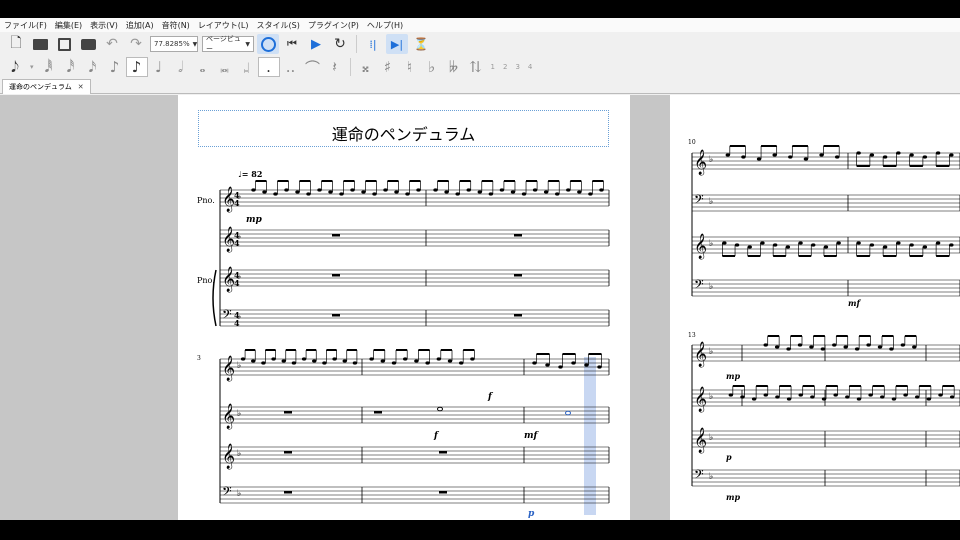  Describe the element at coordinates (93, 67) in the screenshot. I see `duration-16th-button: 𝅘𝅥𝅯` at that location.